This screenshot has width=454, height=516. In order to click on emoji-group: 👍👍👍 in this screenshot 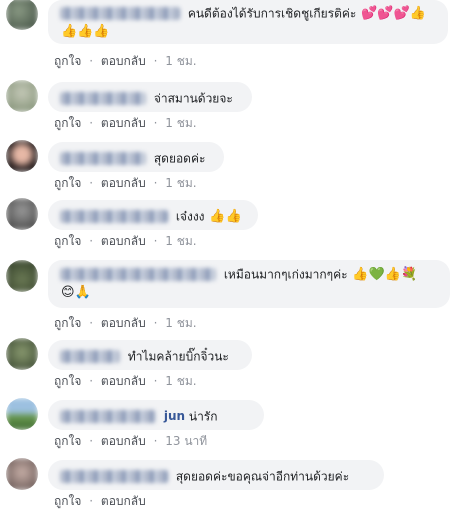, I will do `click(85, 31)`.